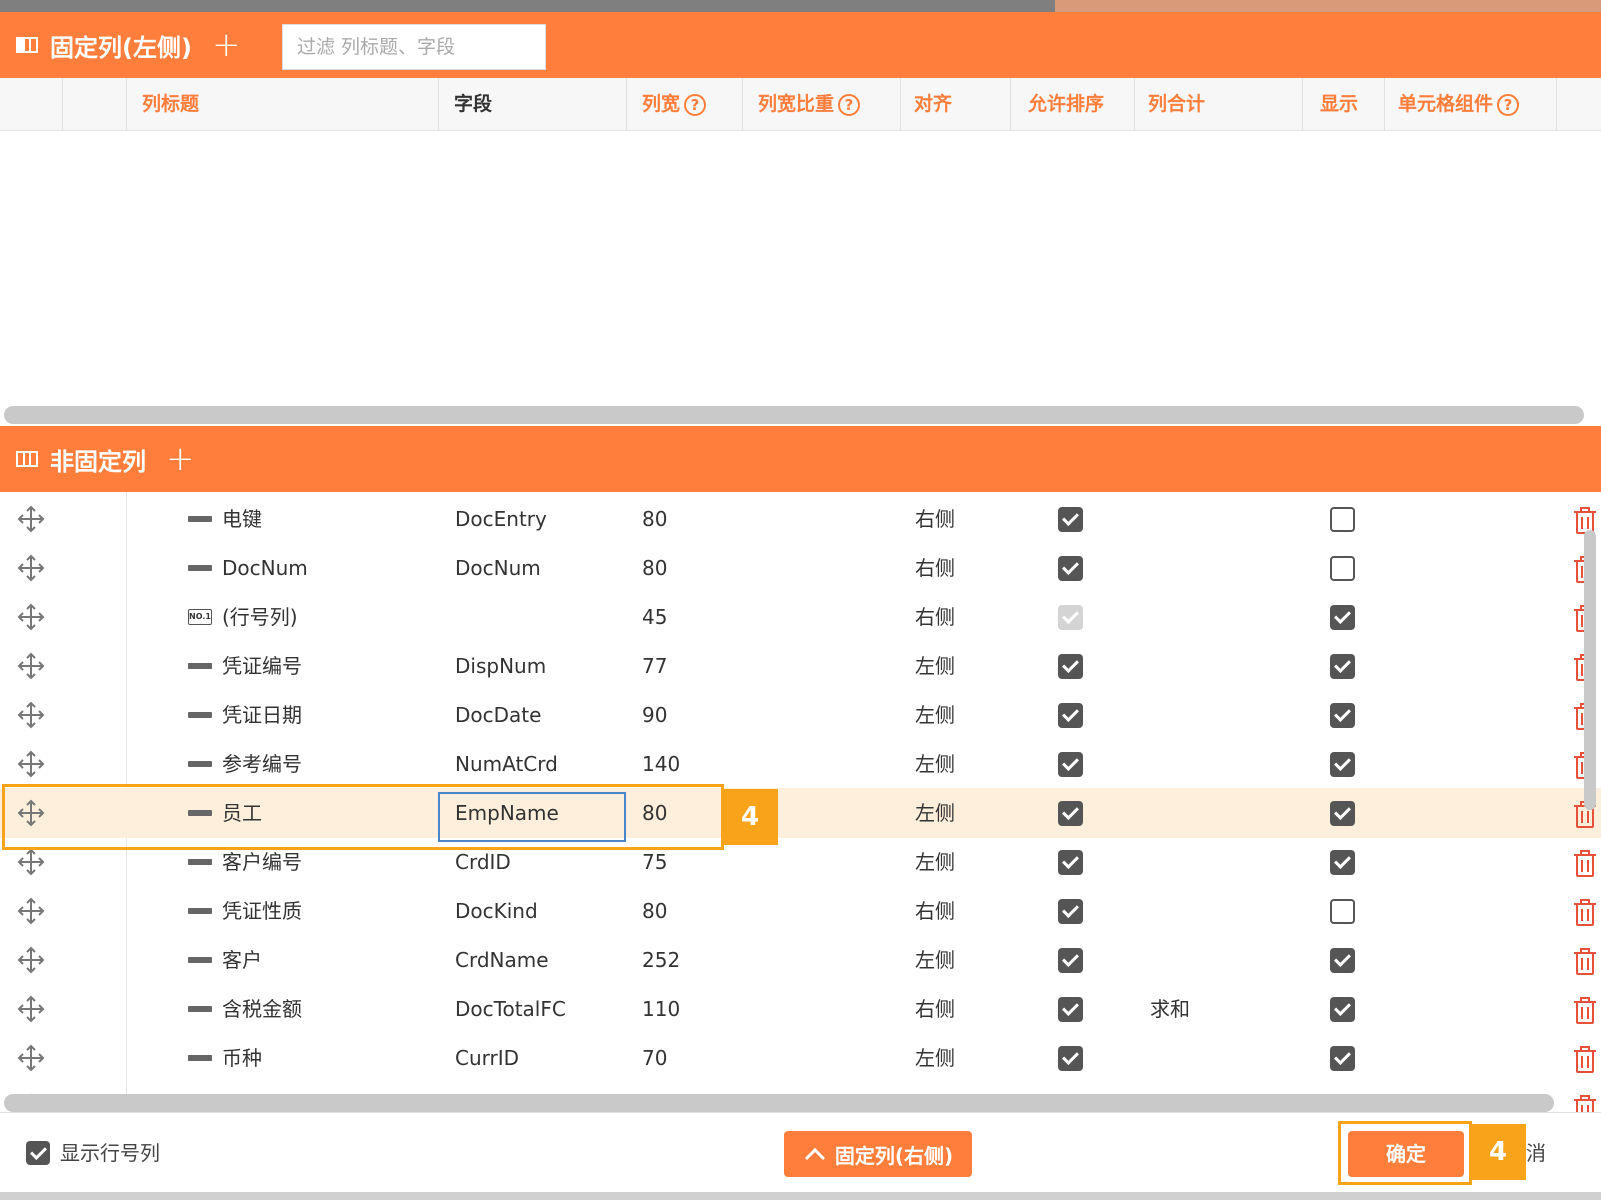 The image size is (1601, 1200). I want to click on row-field: DocDate, so click(498, 715).